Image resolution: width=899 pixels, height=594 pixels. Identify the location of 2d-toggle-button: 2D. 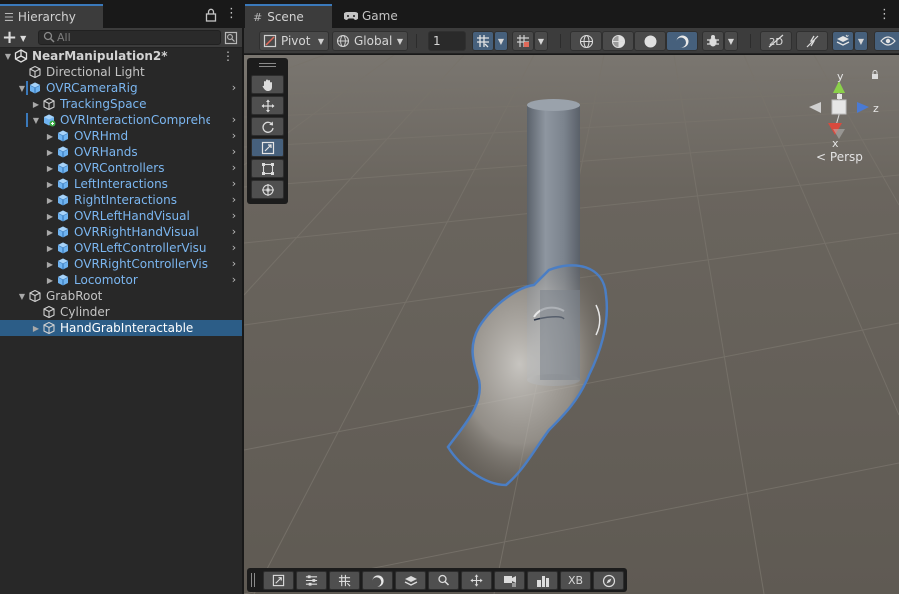
(776, 41).